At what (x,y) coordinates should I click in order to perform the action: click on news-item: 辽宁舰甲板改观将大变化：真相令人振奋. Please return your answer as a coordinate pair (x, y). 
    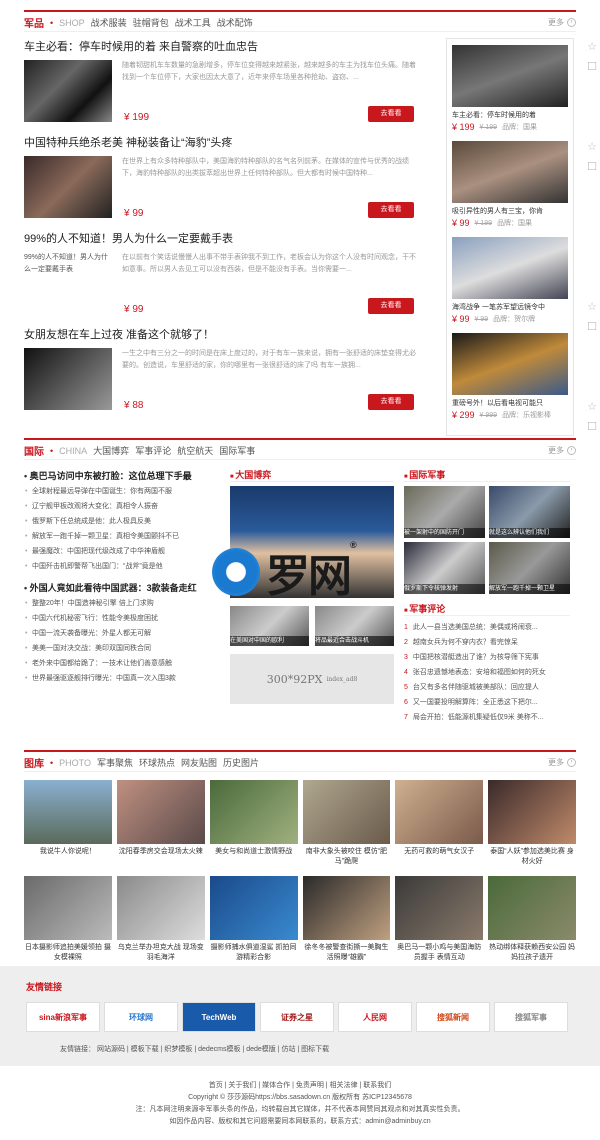
    Looking at the image, I should click on (122, 506).